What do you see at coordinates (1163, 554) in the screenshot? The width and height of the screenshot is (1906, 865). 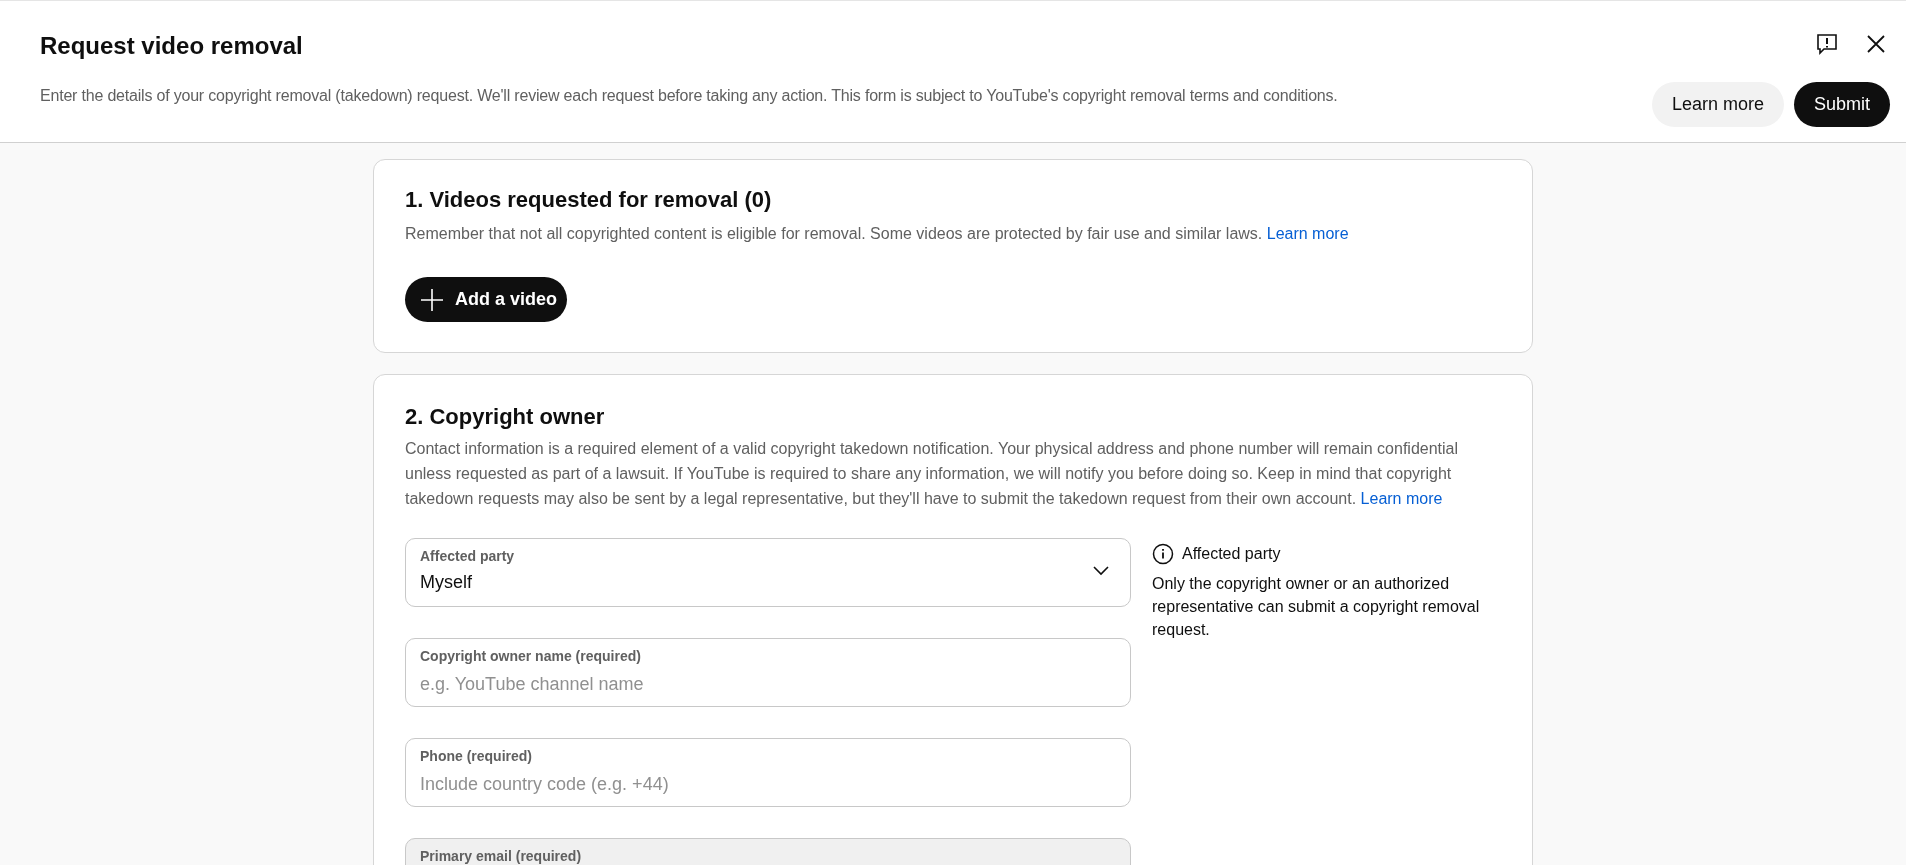 I see `info-icon` at bounding box center [1163, 554].